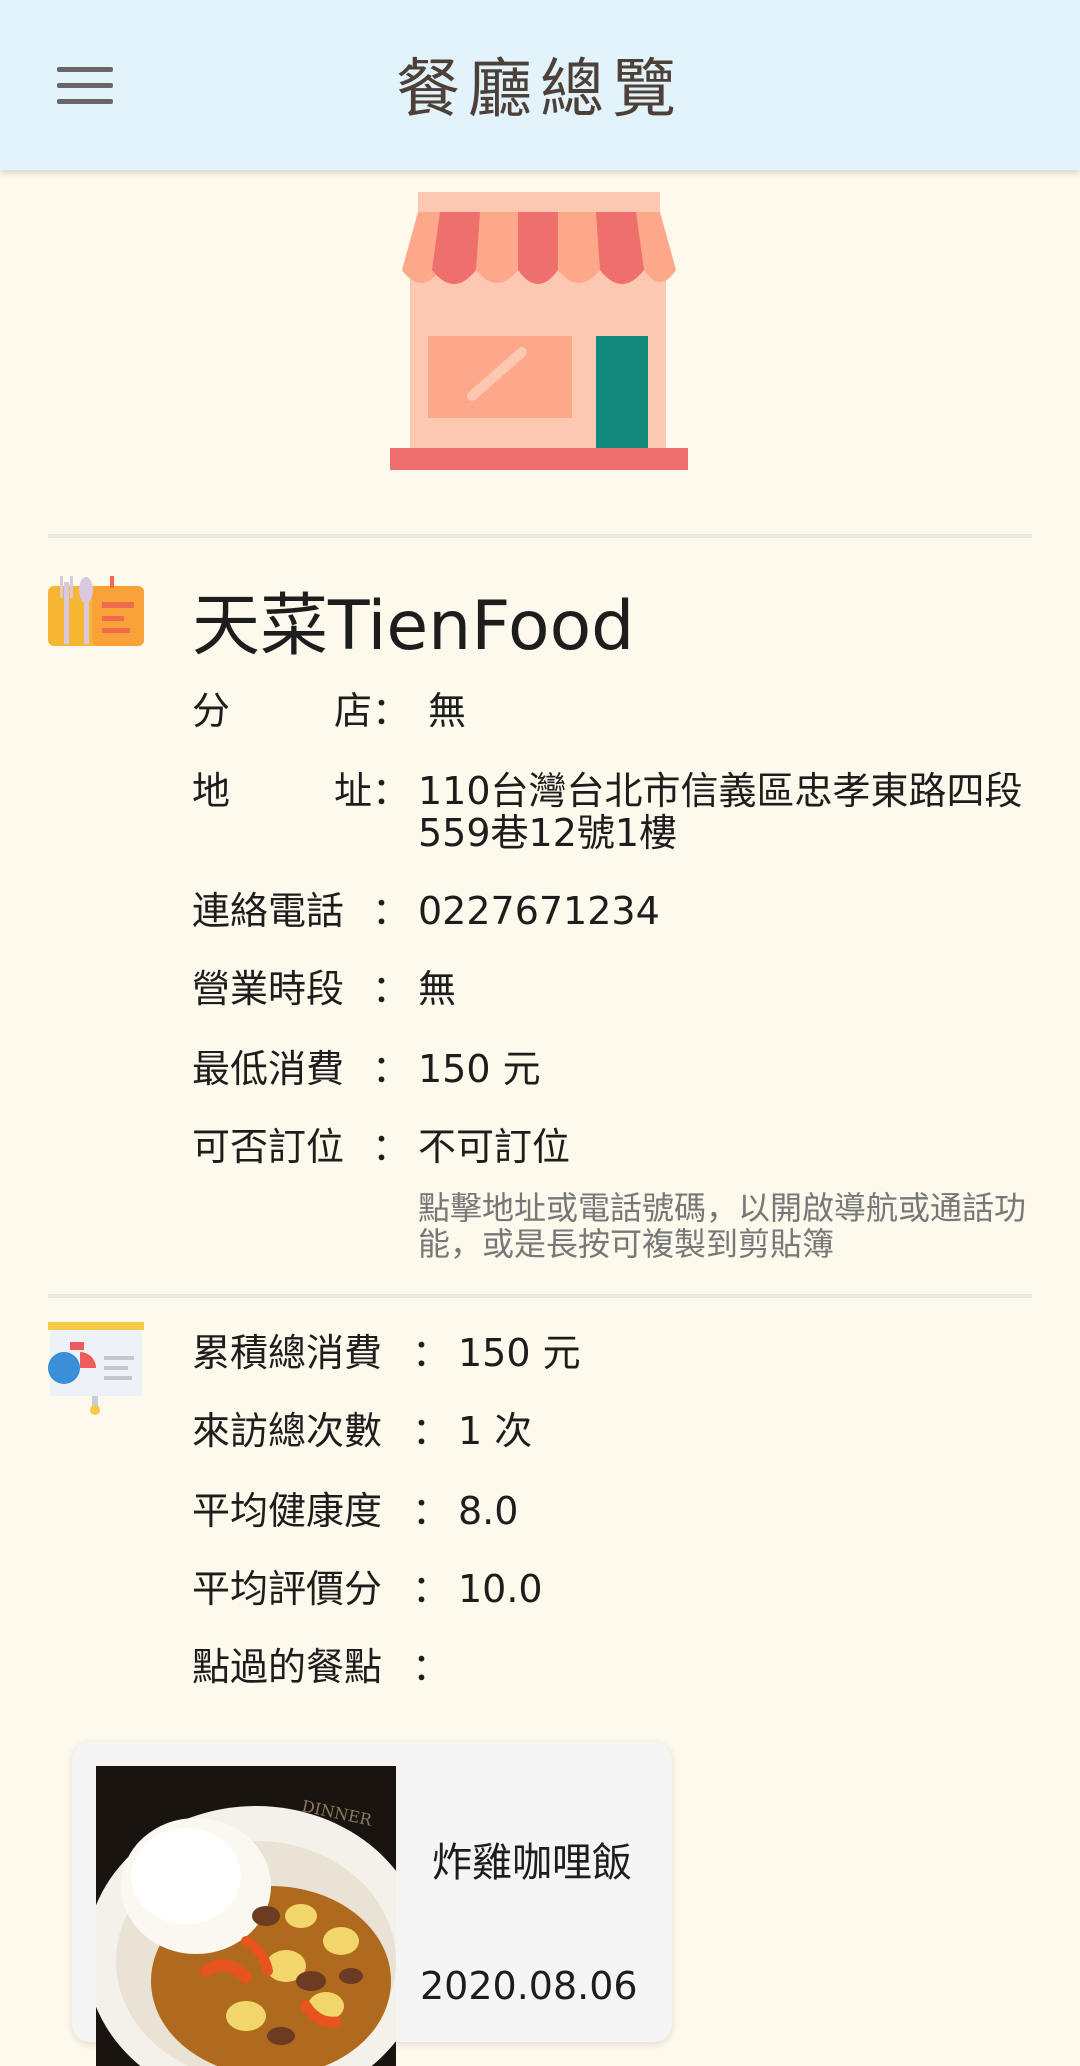 Image resolution: width=1080 pixels, height=2066 pixels. I want to click on address-label: 地, so click(211, 791).